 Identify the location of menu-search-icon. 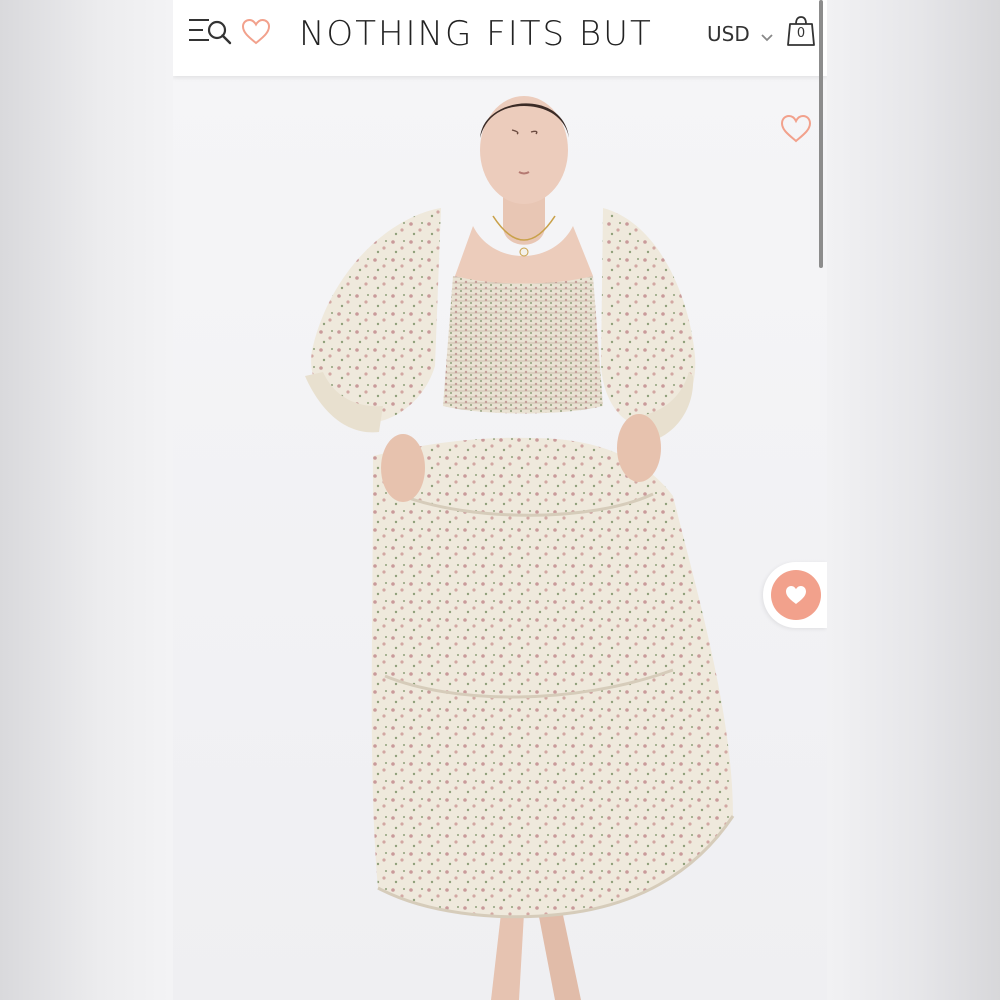
(210, 32).